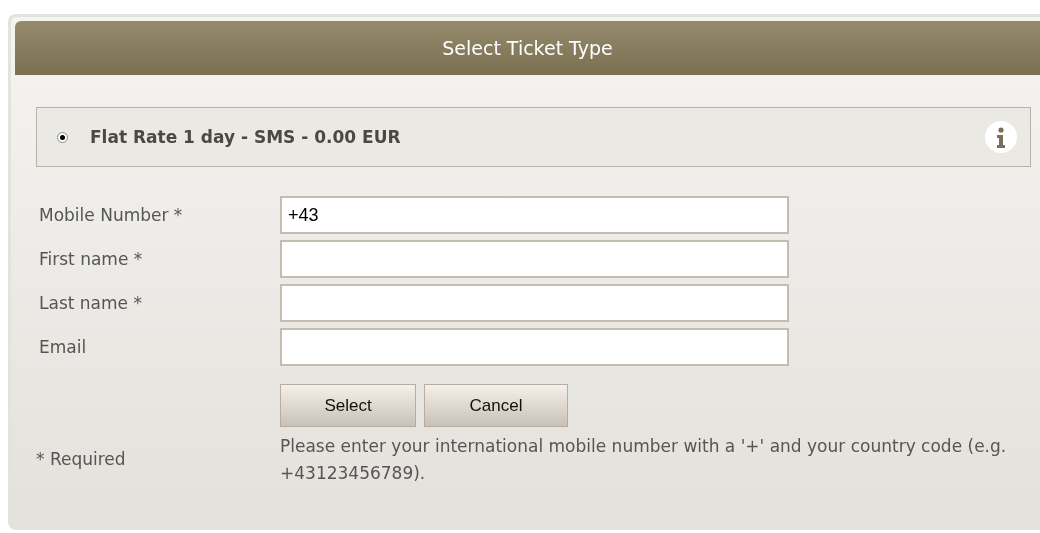 This screenshot has height=533, width=1040. Describe the element at coordinates (63, 347) in the screenshot. I see `field-label: Email` at that location.